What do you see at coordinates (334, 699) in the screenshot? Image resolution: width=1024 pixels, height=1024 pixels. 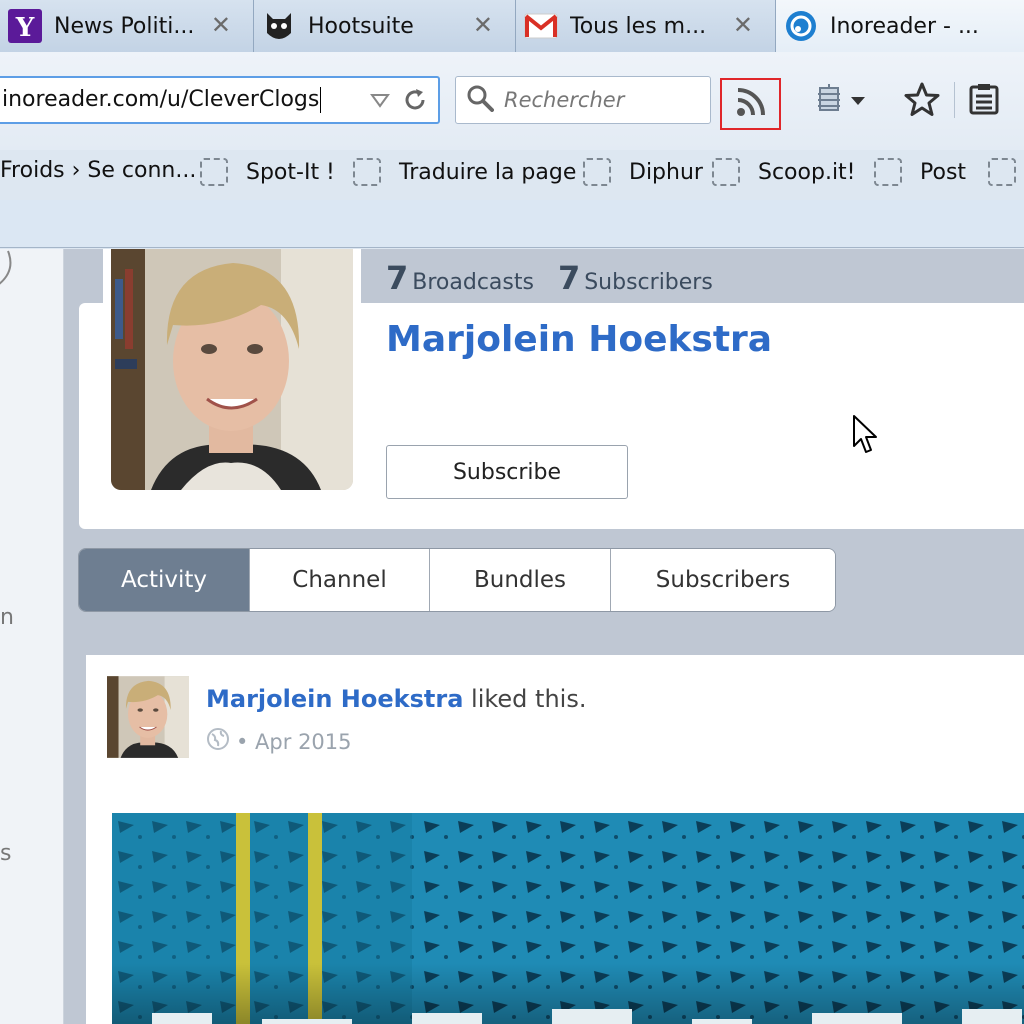 I see `author-link: Marjolein Hoekstra` at bounding box center [334, 699].